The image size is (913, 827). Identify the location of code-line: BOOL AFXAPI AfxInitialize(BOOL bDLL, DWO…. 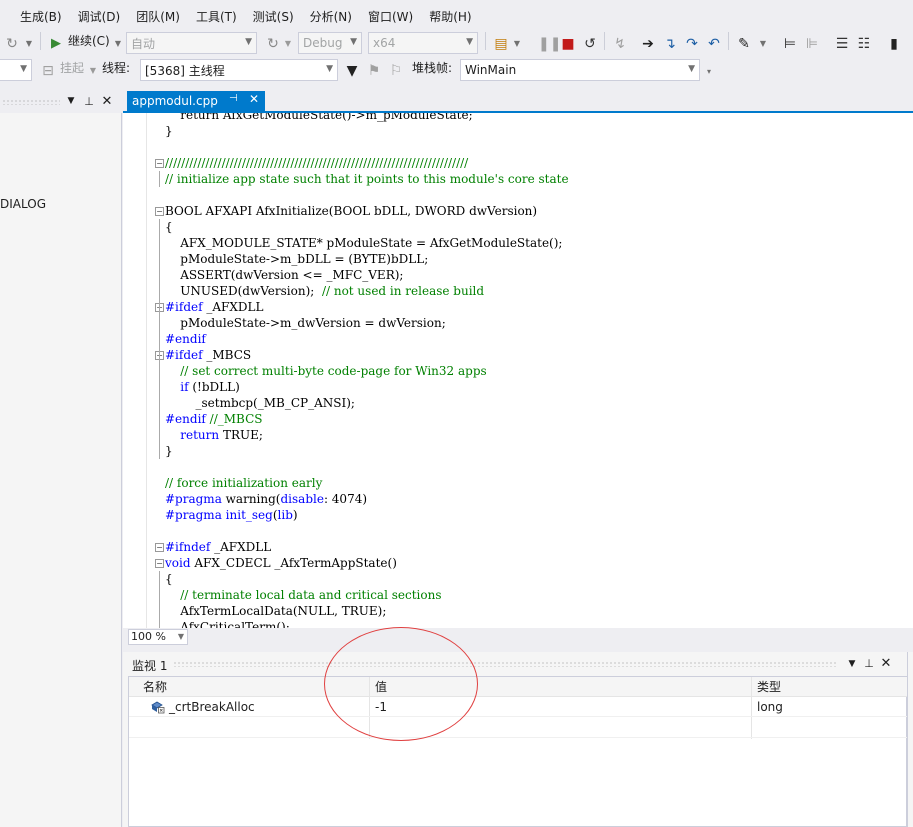
(351, 211).